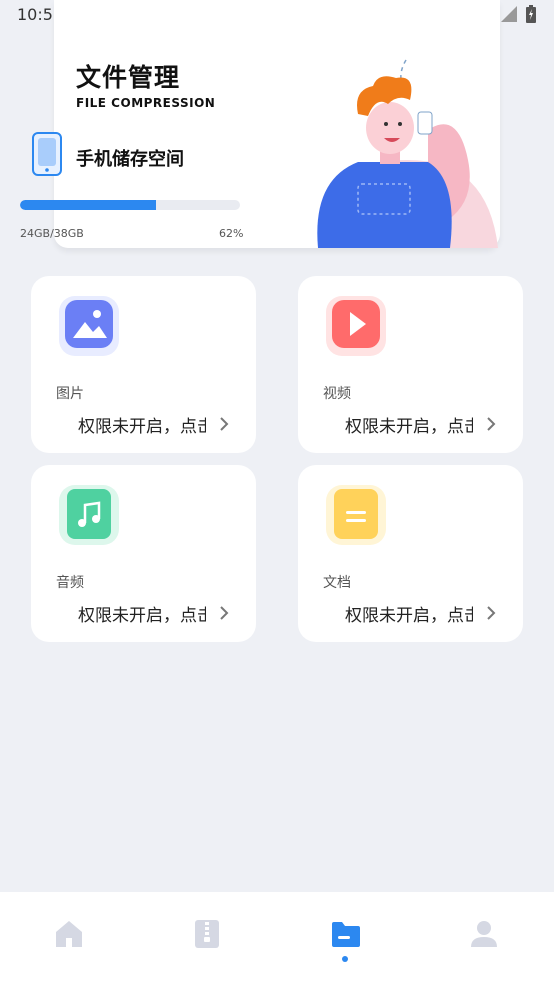  I want to click on storage-label: 手机储存空间, so click(130, 159).